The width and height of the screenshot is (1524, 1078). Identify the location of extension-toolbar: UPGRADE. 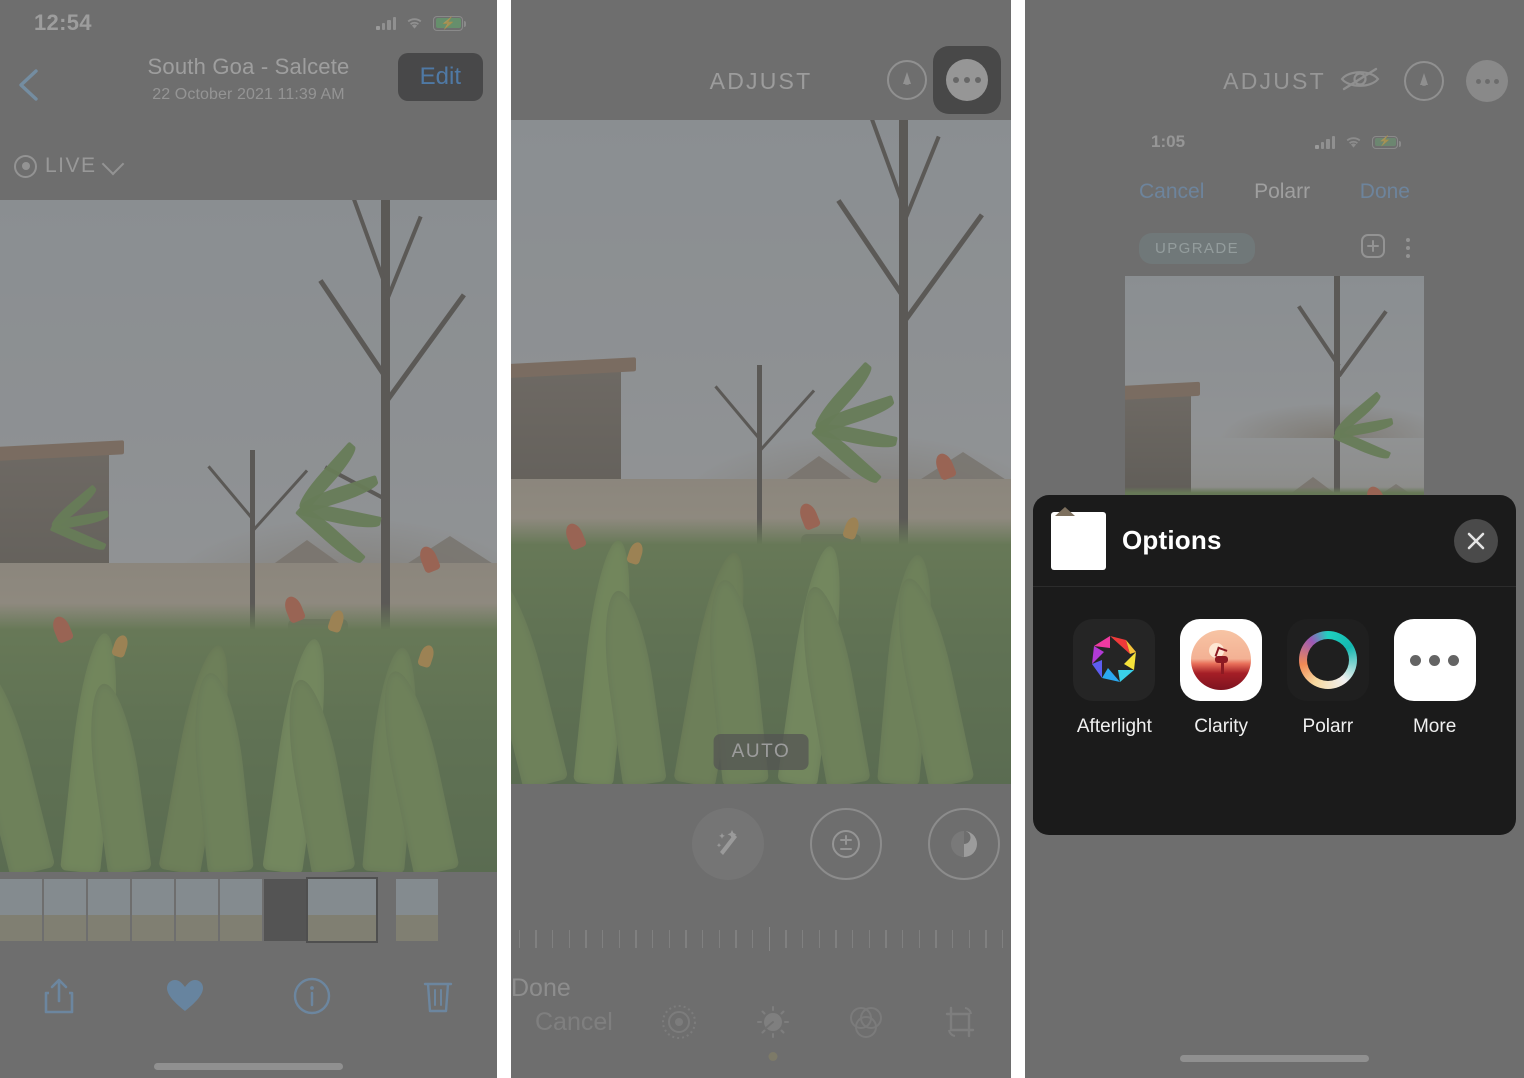
(1274, 248).